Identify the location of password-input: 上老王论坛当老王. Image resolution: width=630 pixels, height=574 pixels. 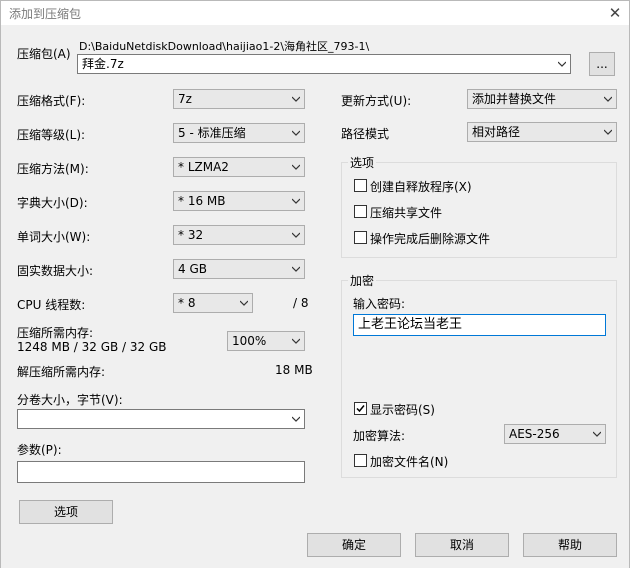
(479, 325).